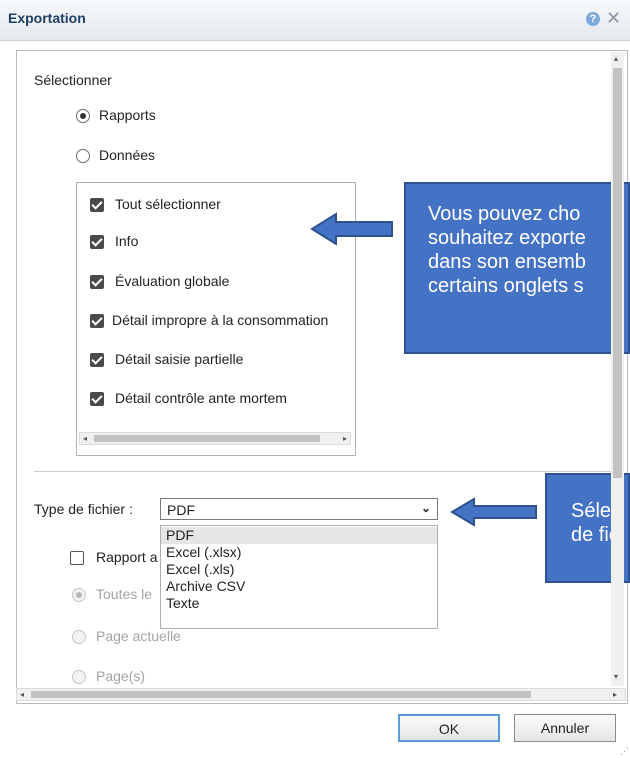 The height and width of the screenshot is (758, 630). Describe the element at coordinates (120, 676) in the screenshot. I see `radio-pages-label: Page(s)` at that location.